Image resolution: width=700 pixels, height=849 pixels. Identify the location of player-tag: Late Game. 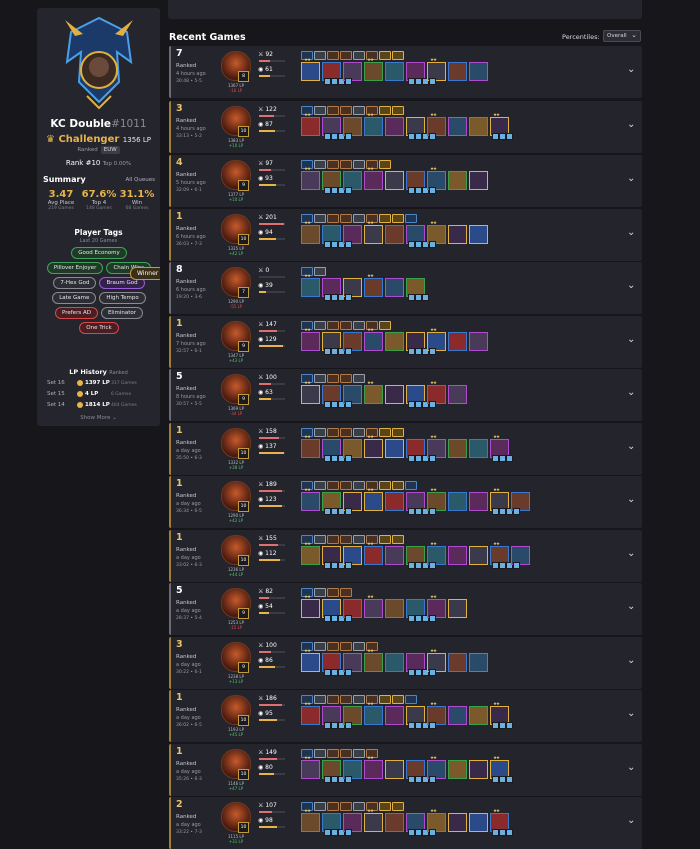
(74, 298).